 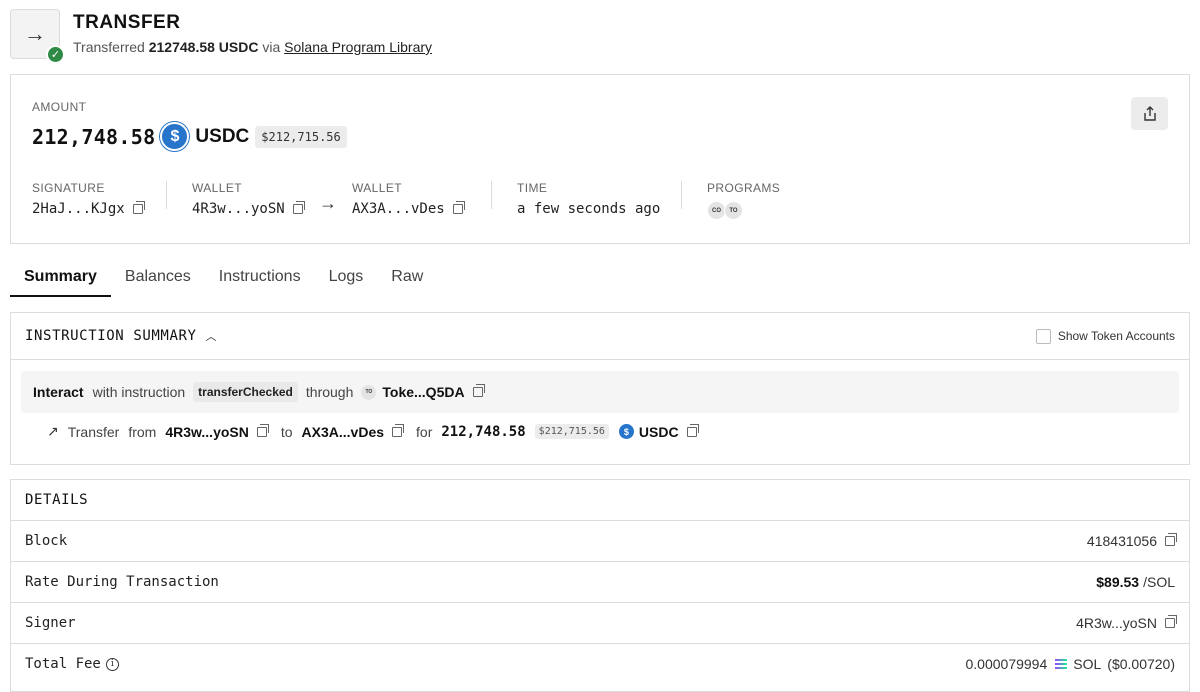 What do you see at coordinates (329, 392) in the screenshot?
I see `through-text: through` at bounding box center [329, 392].